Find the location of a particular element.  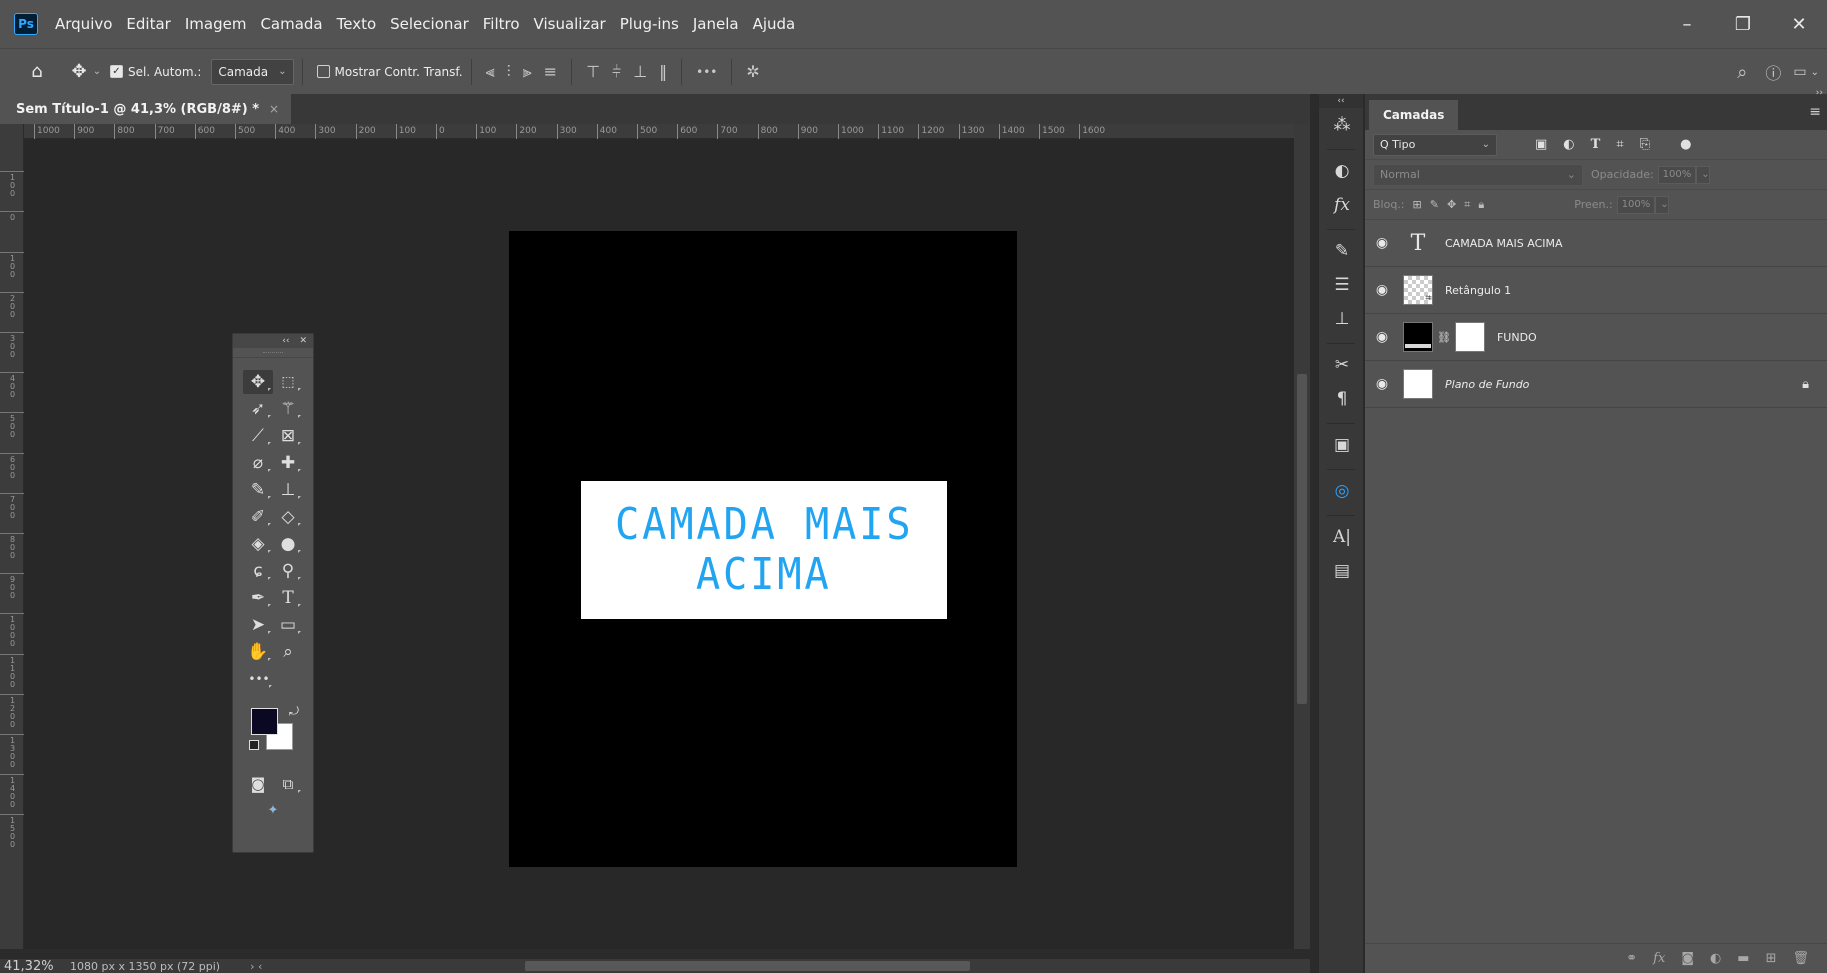

menu-selecionar: Selecionar is located at coordinates (429, 24).